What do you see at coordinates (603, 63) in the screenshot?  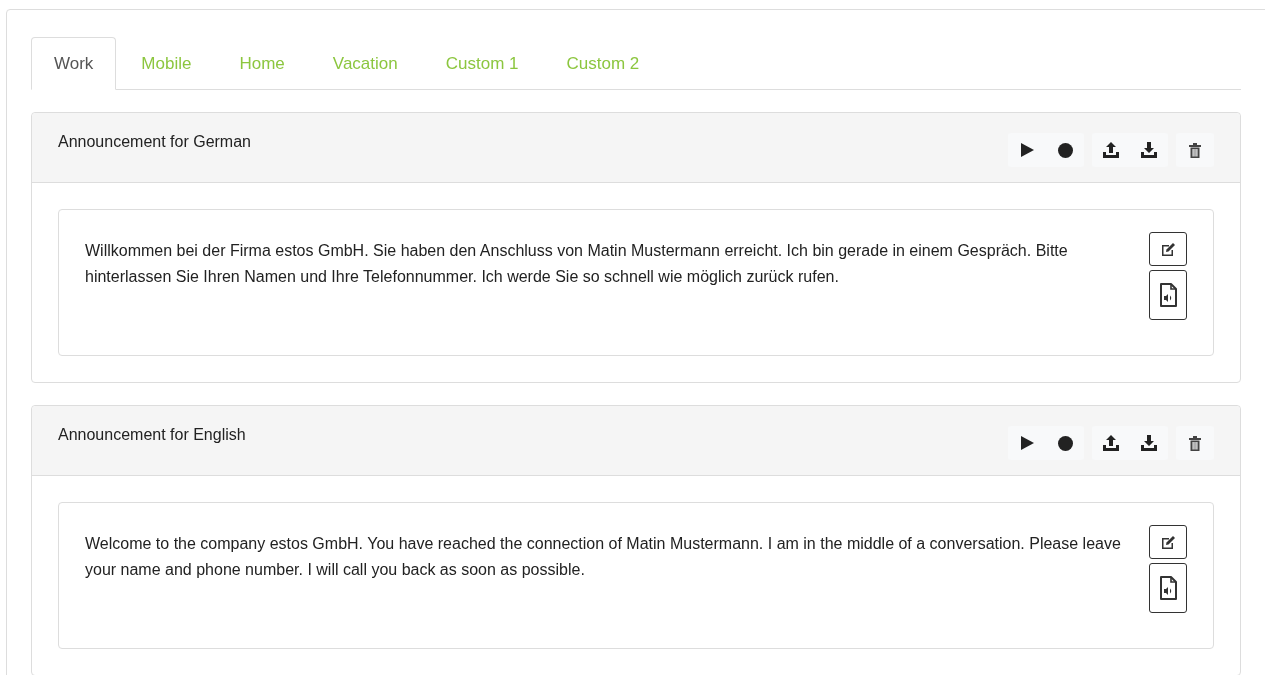 I see `tab: Custom 2` at bounding box center [603, 63].